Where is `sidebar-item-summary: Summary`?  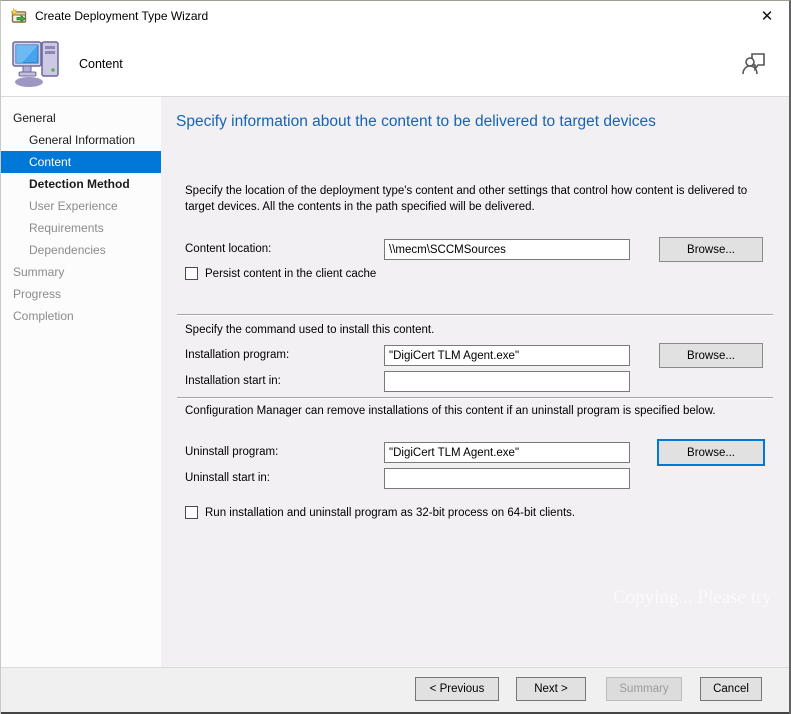
sidebar-item-summary: Summary is located at coordinates (39, 272).